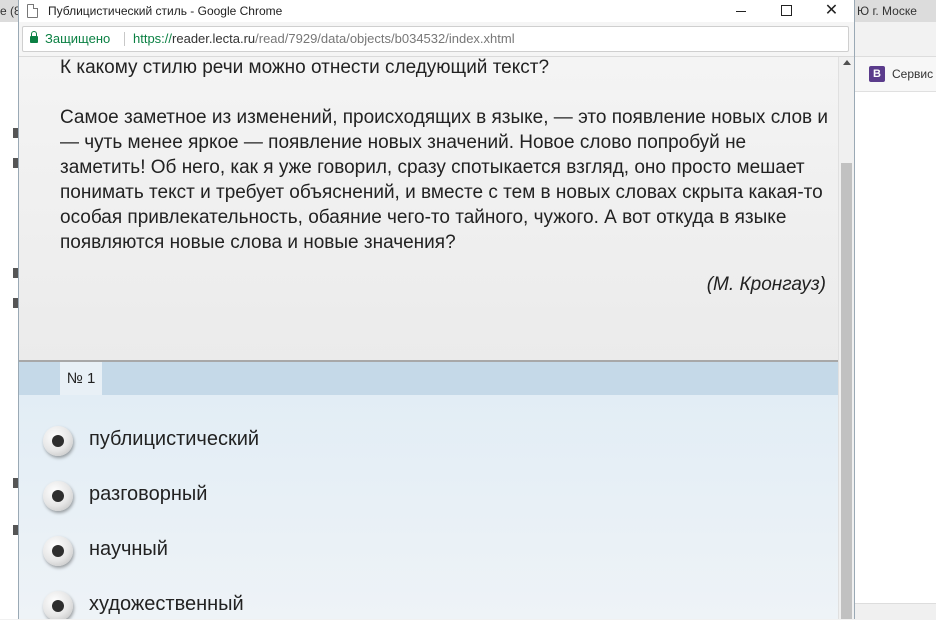 The width and height of the screenshot is (936, 620). I want to click on bookmark-item-servis: Сервис, so click(912, 74).